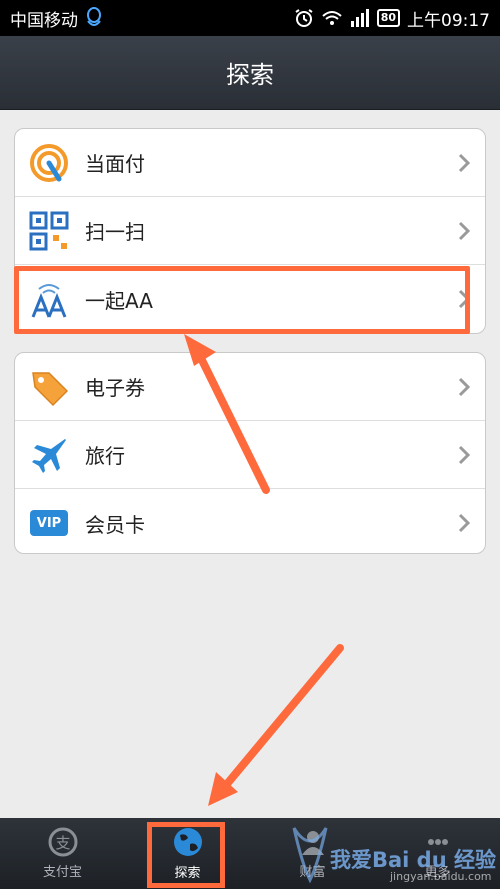 Image resolution: width=500 pixels, height=889 pixels. What do you see at coordinates (332, 18) in the screenshot?
I see `wifi-icon` at bounding box center [332, 18].